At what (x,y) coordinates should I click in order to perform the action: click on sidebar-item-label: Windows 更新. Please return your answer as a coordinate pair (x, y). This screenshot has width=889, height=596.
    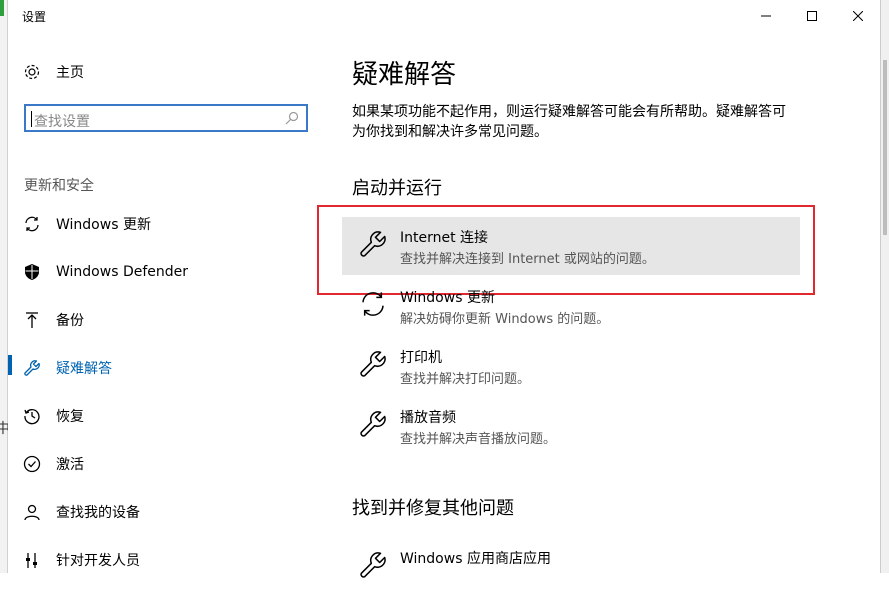
    Looking at the image, I should click on (103, 225).